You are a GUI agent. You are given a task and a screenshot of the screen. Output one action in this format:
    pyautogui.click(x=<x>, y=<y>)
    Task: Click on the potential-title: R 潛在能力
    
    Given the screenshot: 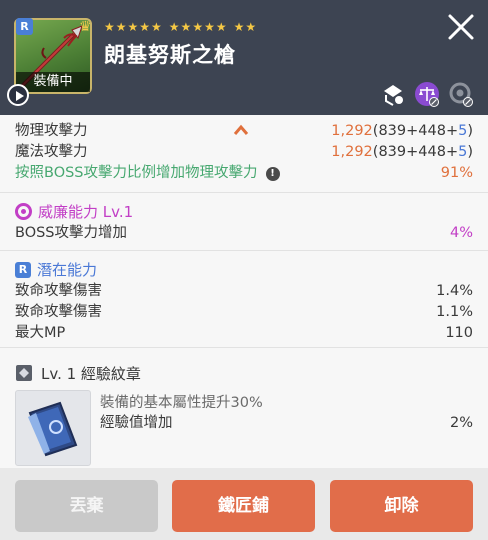 What is the action you would take?
    pyautogui.click(x=56, y=270)
    